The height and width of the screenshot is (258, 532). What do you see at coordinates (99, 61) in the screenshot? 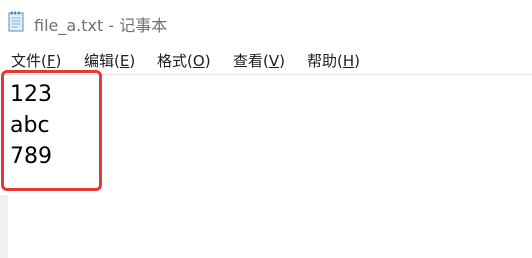
I see `menu-edit-label: 编辑` at bounding box center [99, 61].